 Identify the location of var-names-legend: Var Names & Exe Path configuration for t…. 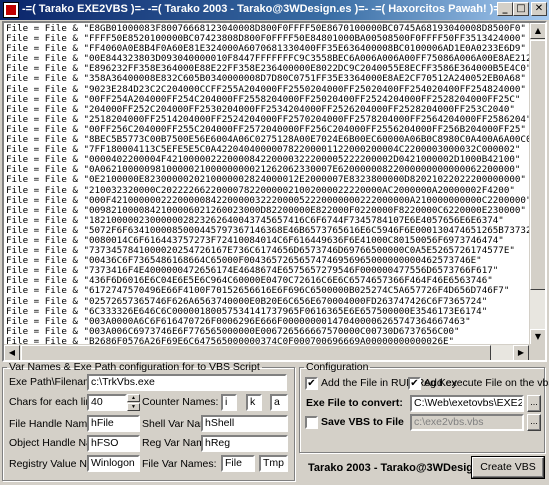
(134, 367).